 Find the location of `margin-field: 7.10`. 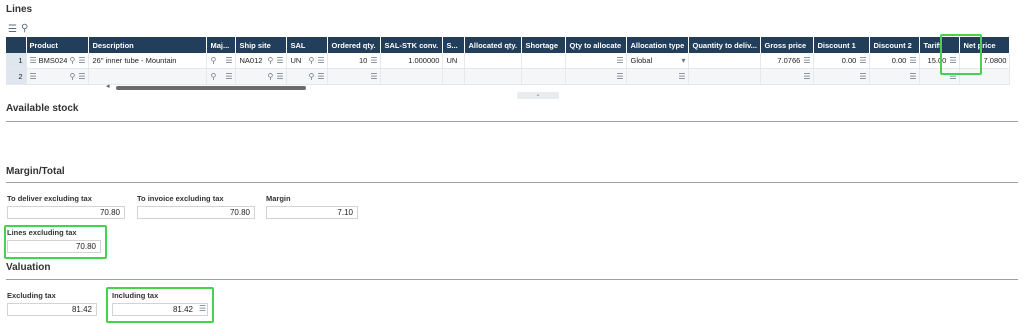

margin-field: 7.10 is located at coordinates (312, 212).